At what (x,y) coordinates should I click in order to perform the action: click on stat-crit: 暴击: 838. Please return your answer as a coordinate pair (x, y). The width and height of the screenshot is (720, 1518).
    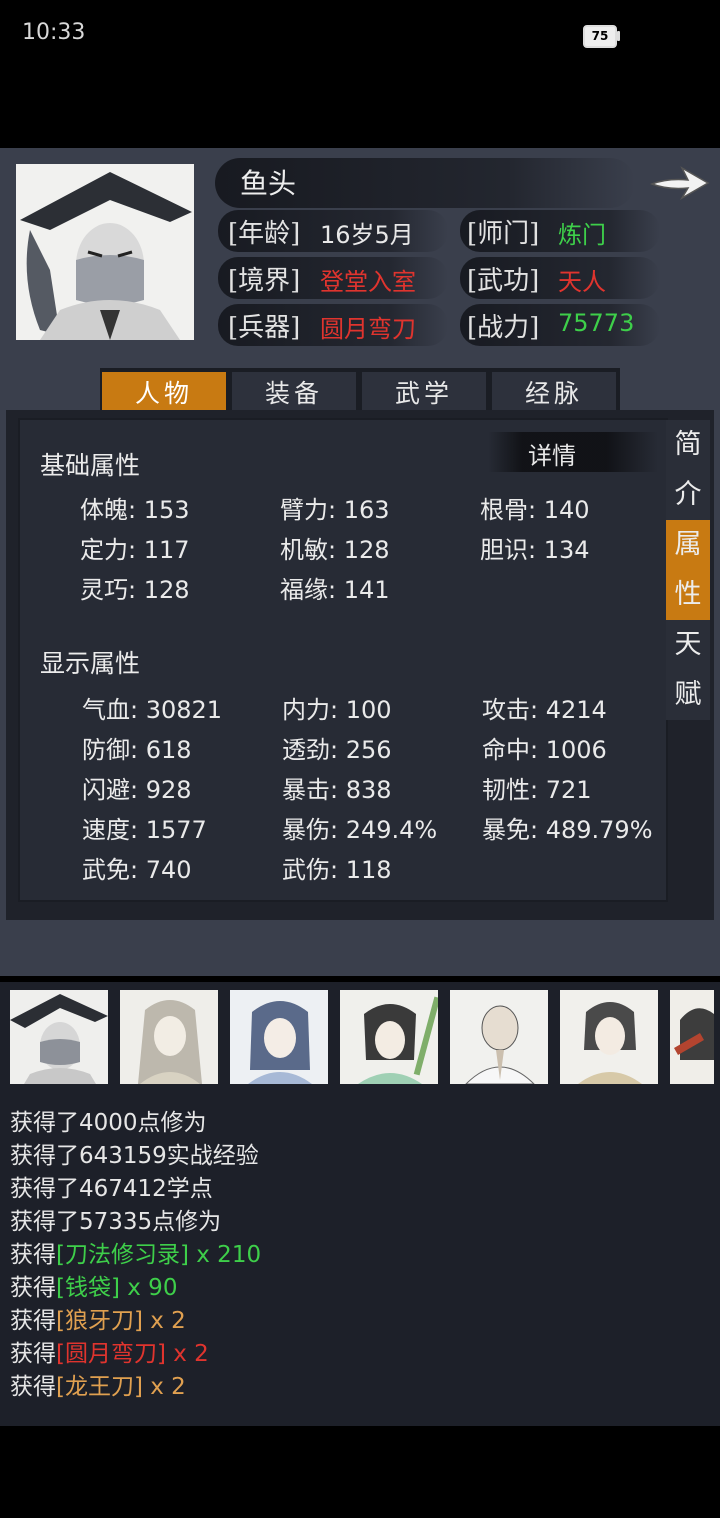
    Looking at the image, I should click on (337, 790).